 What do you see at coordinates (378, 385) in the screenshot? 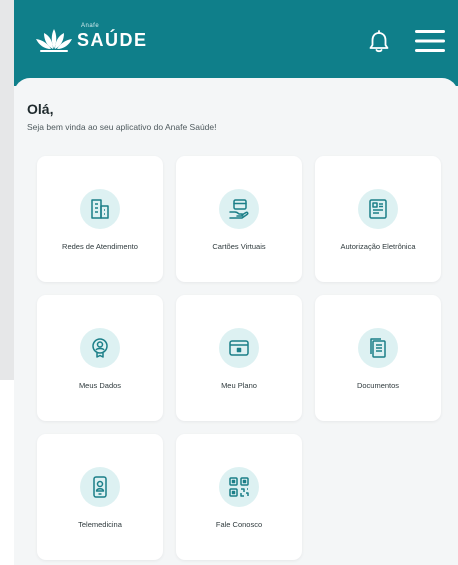
I see `tile-label: Documentos` at bounding box center [378, 385].